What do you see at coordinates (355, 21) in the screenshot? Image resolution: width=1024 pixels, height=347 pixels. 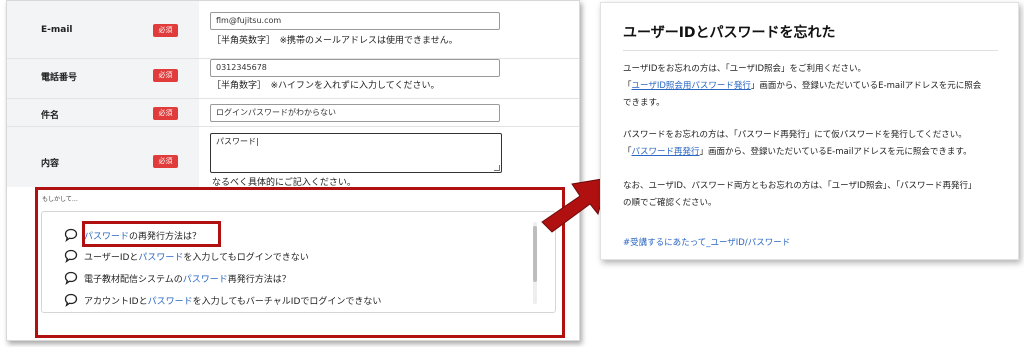 I see `email-field: flm@fujitsu.com` at bounding box center [355, 21].